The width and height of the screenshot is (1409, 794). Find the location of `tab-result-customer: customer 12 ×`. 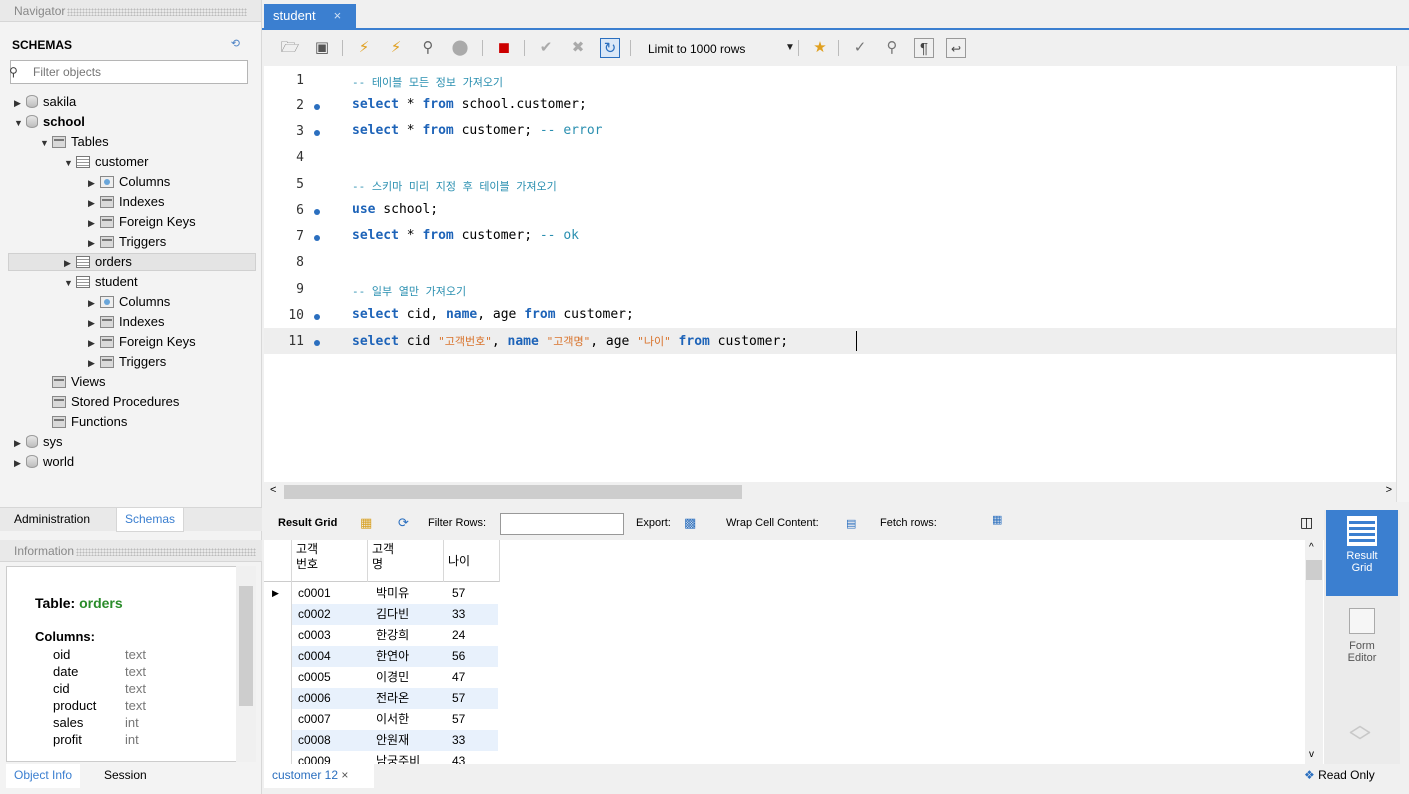

tab-result-customer: customer 12 × is located at coordinates (319, 776).